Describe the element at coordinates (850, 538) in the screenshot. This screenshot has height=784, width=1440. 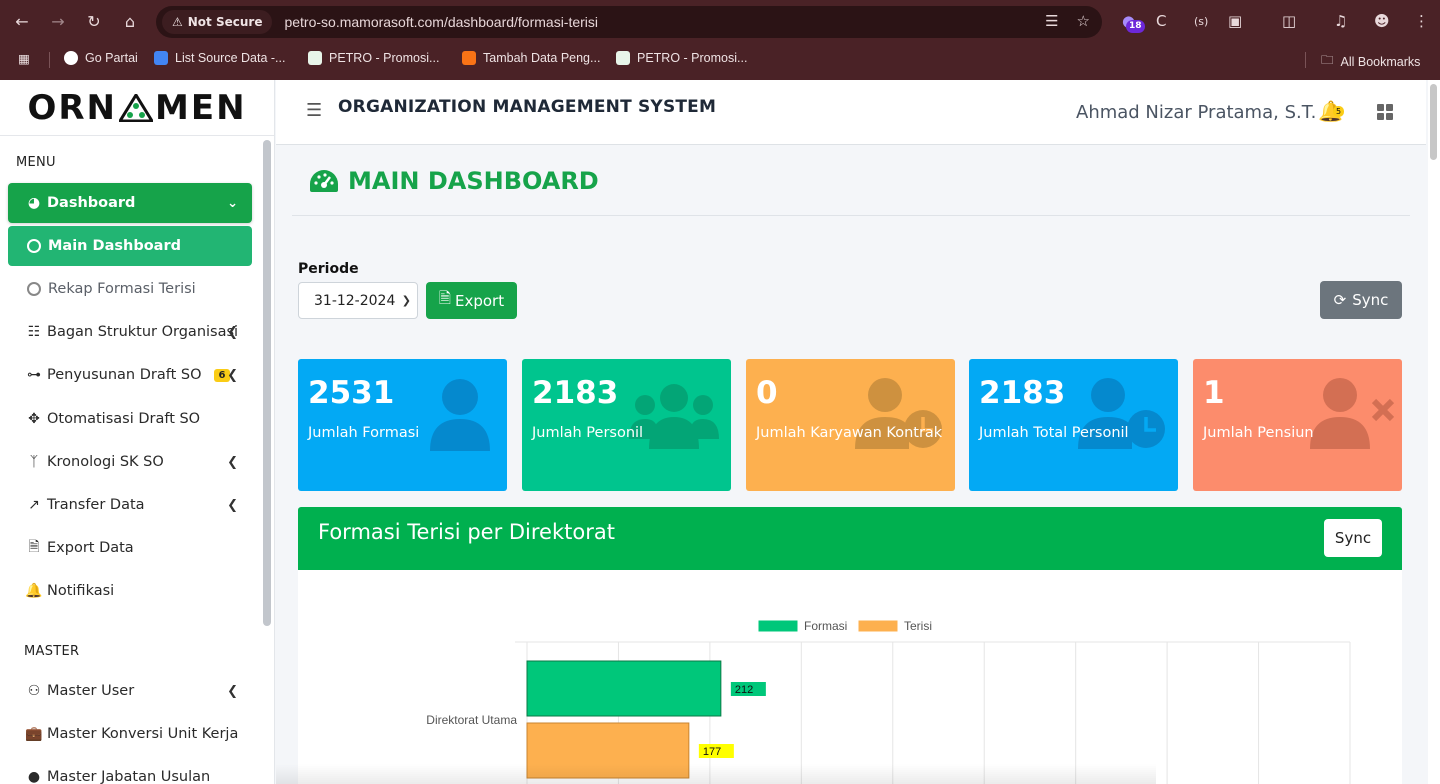
I see `panel-header: Formasi Terisi per Direktorat Sync` at that location.